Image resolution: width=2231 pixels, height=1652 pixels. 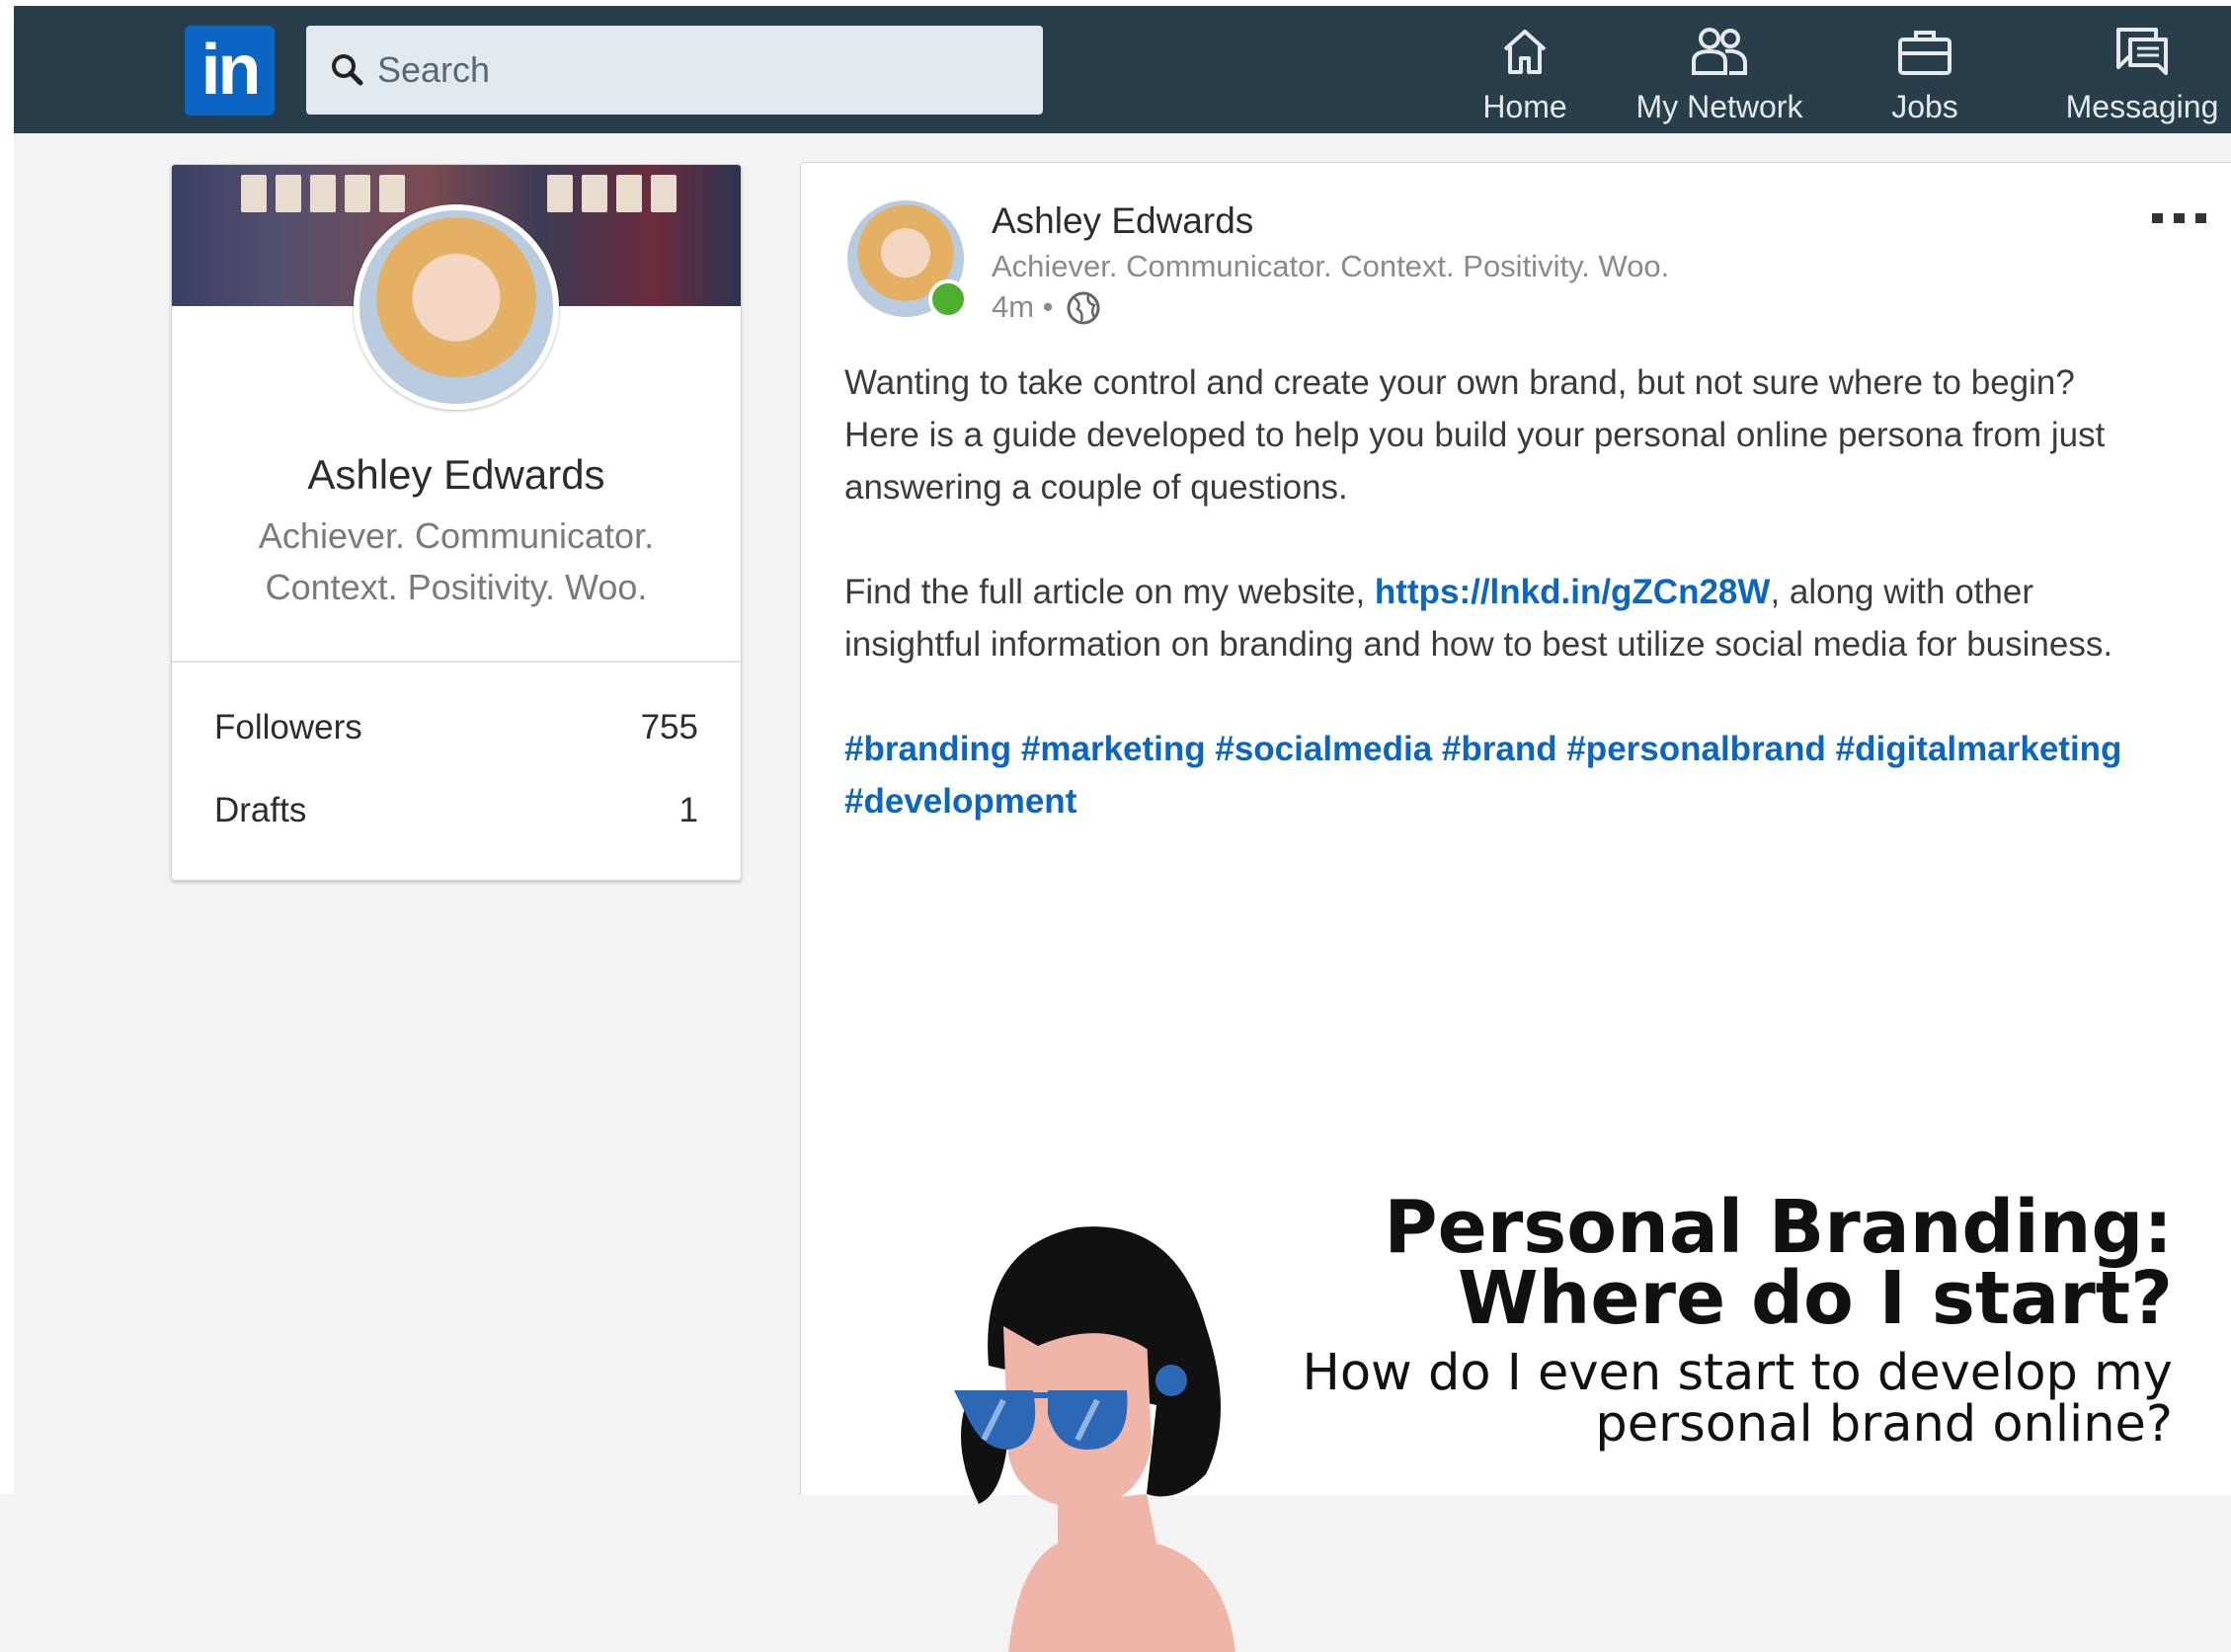 What do you see at coordinates (1536, 801) in the screenshot?
I see `hashtag-line: #development` at bounding box center [1536, 801].